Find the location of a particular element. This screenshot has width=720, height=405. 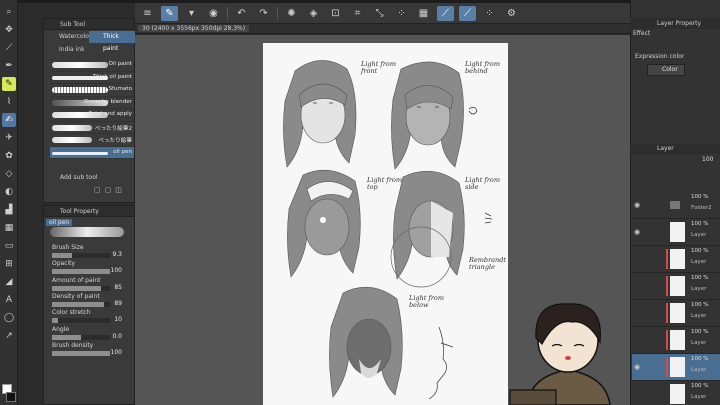

property-value: 85 is located at coordinates (118, 287).